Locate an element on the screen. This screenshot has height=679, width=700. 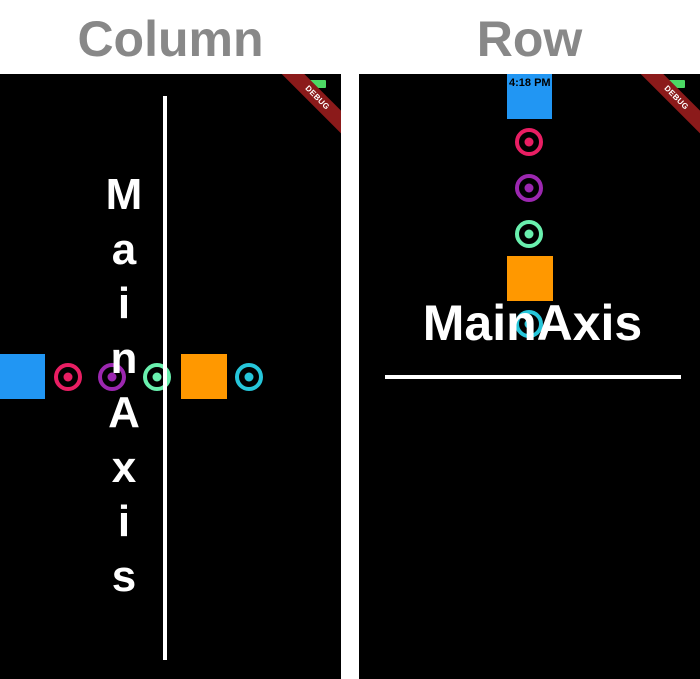
main-axis-vertical-label: M a i n A x i s is located at coordinates (124, 386).